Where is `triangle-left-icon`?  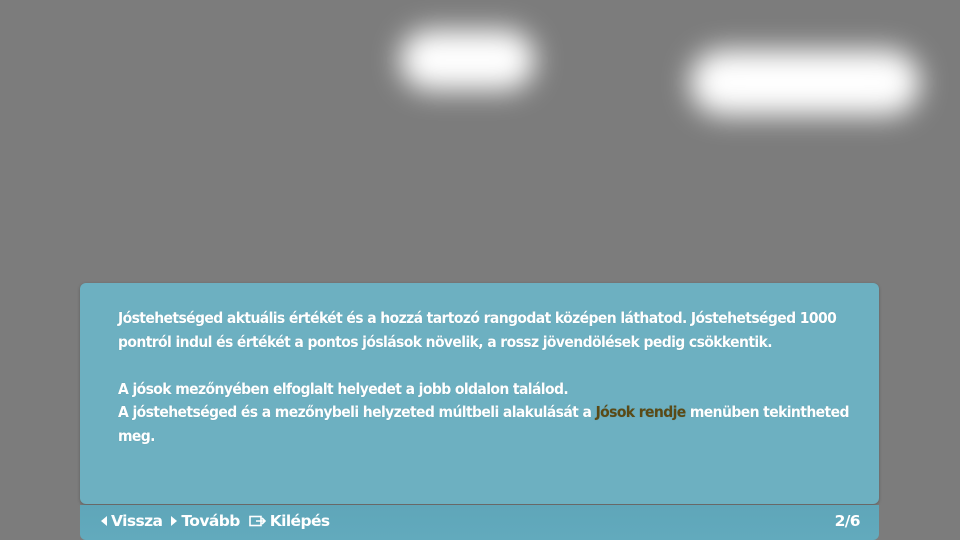
triangle-left-icon is located at coordinates (104, 521).